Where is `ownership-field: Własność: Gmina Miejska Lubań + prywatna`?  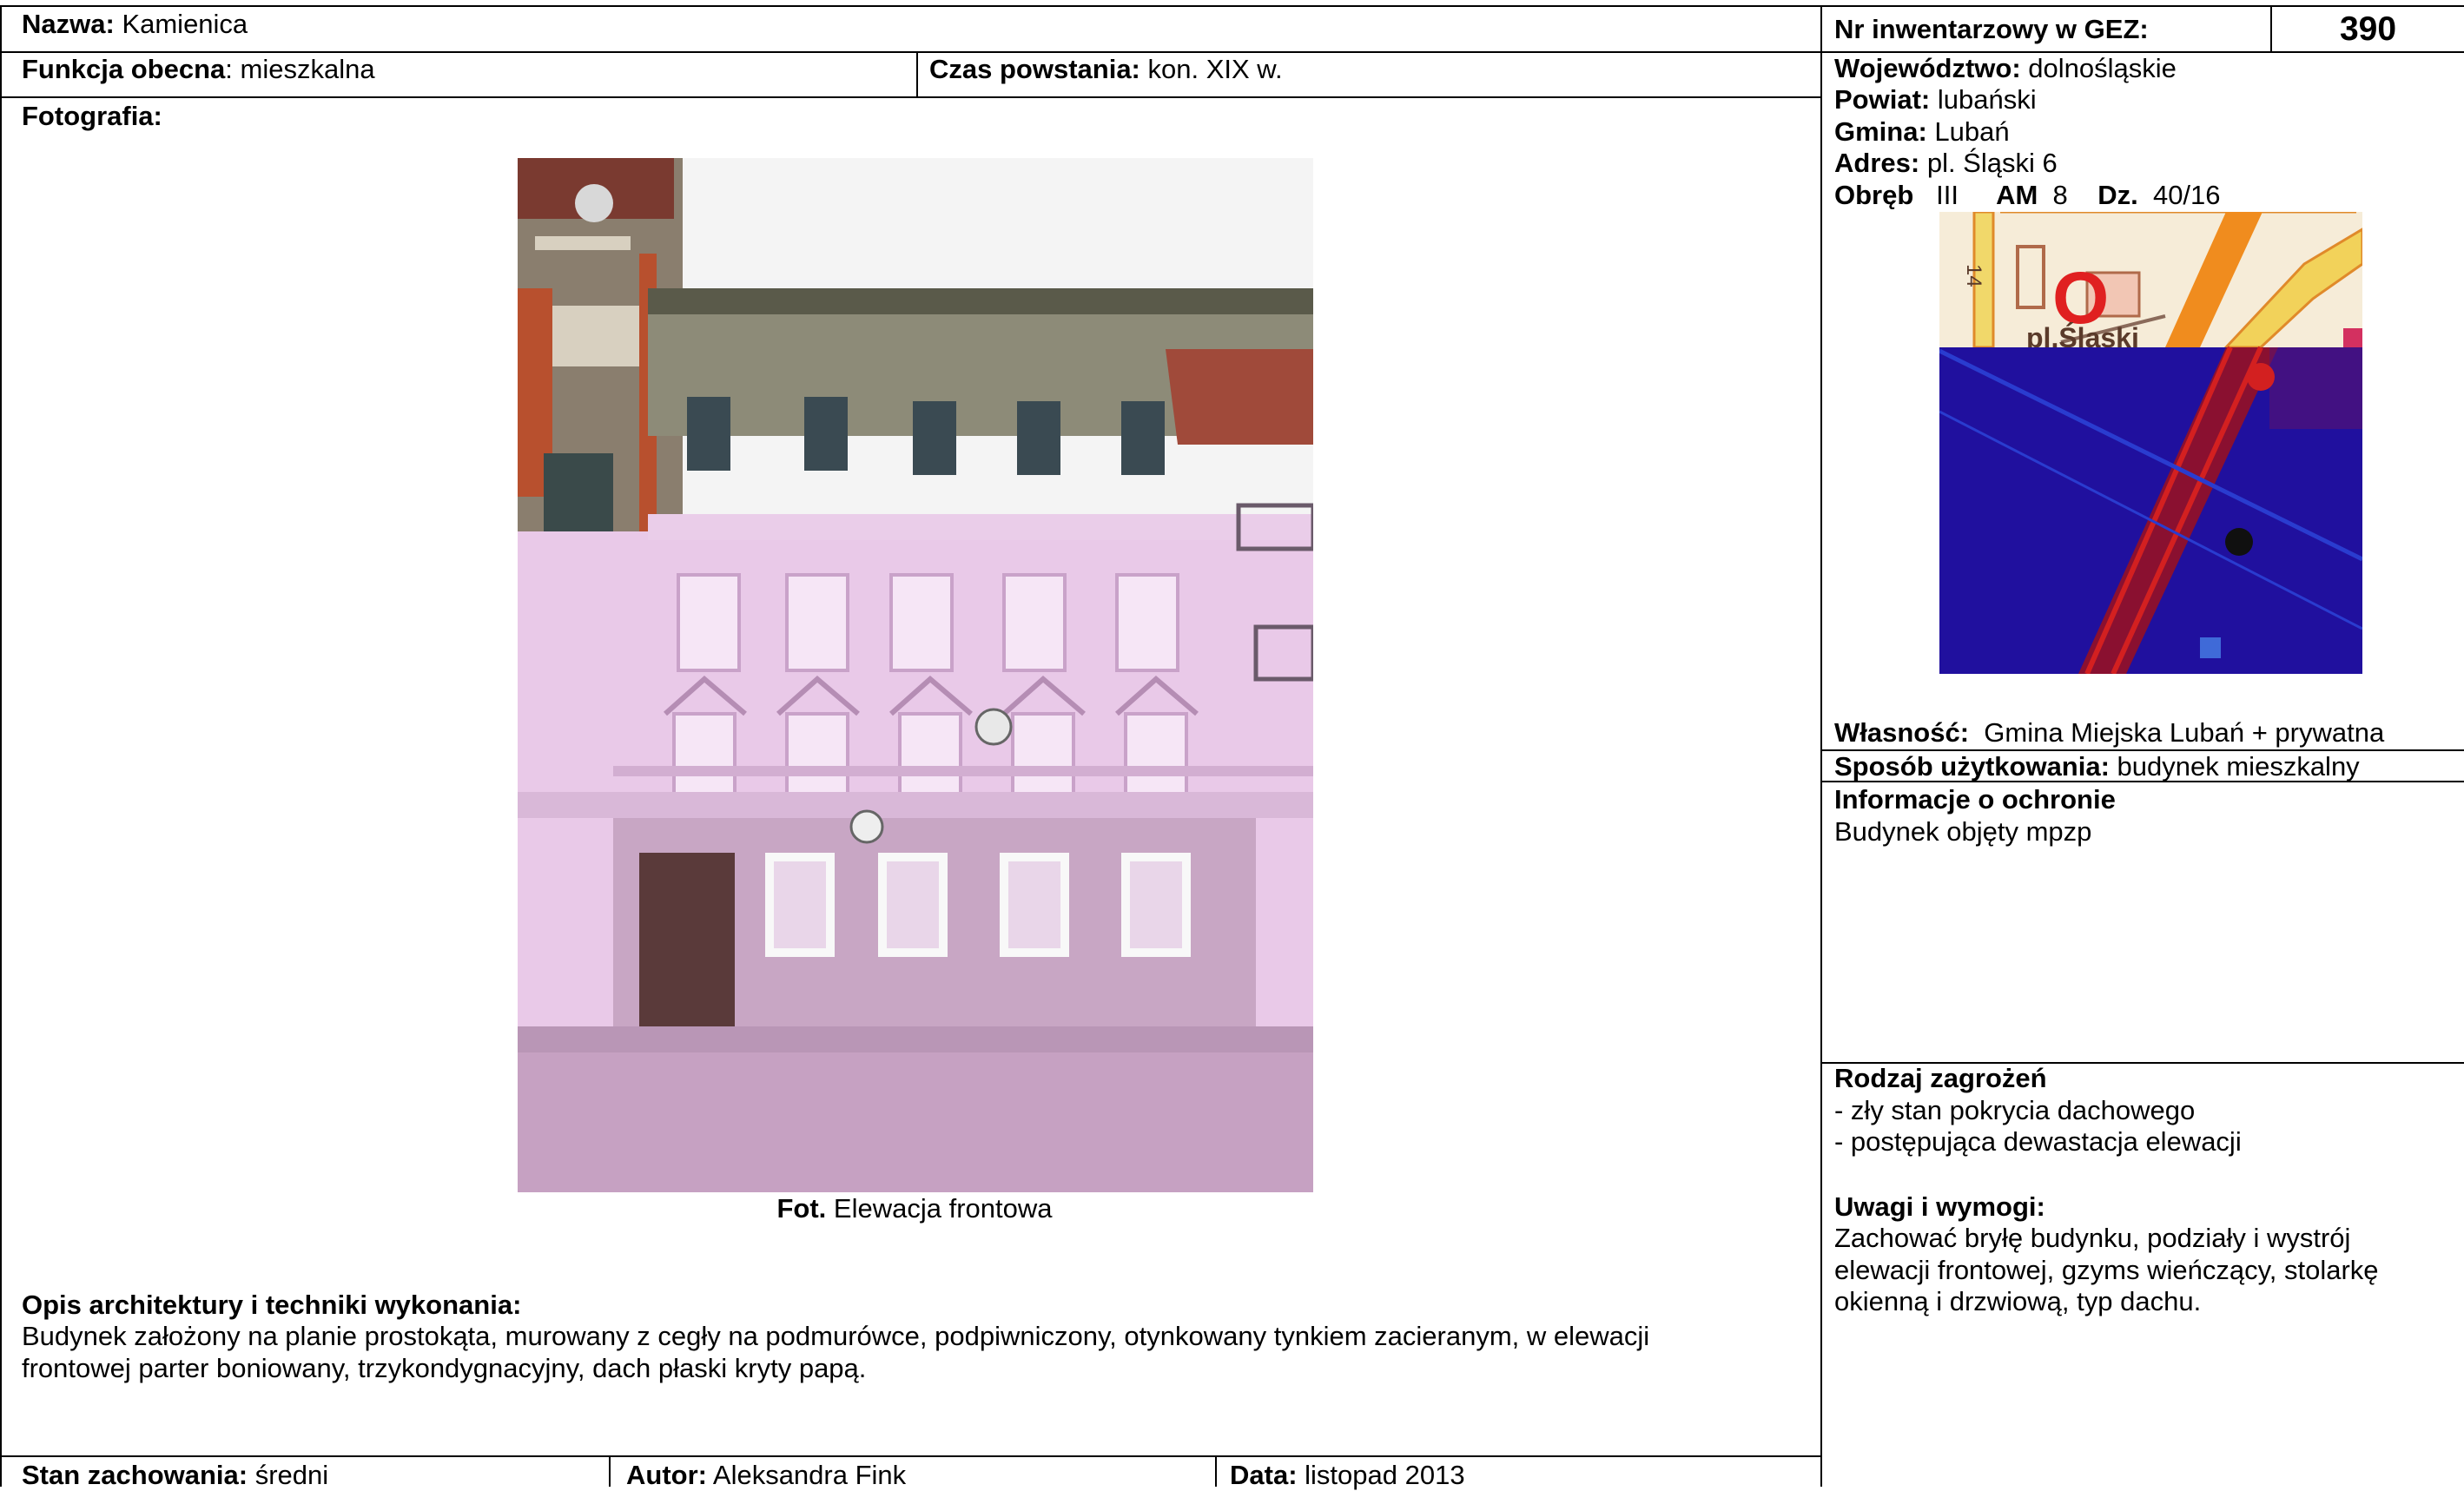
ownership-field: Własność: Gmina Miejska Lubań + prywatna is located at coordinates (2109, 733).